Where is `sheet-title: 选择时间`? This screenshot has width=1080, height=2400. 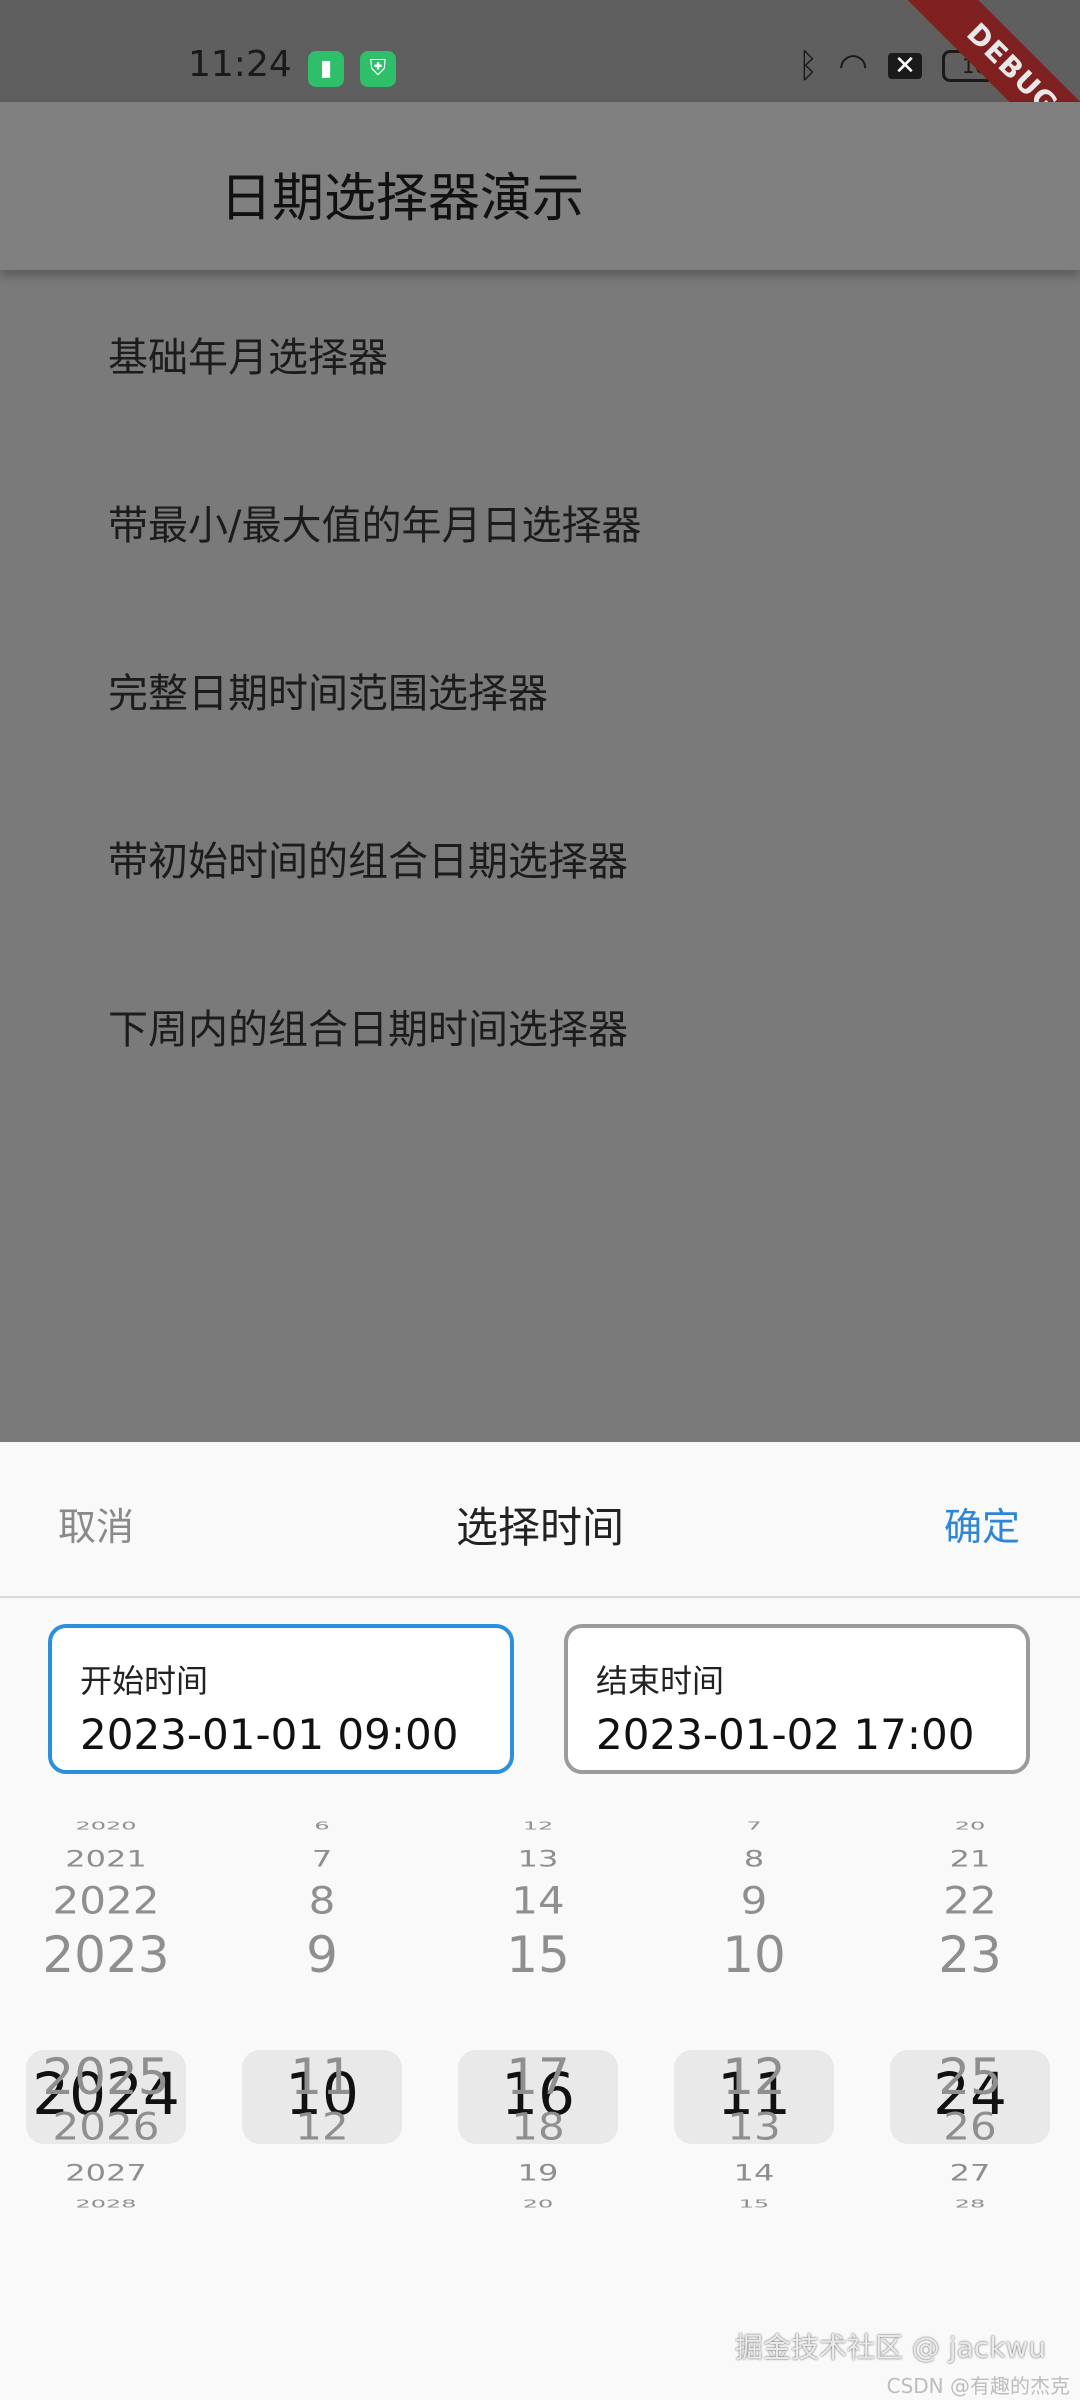 sheet-title: 选择时间 is located at coordinates (539, 1527).